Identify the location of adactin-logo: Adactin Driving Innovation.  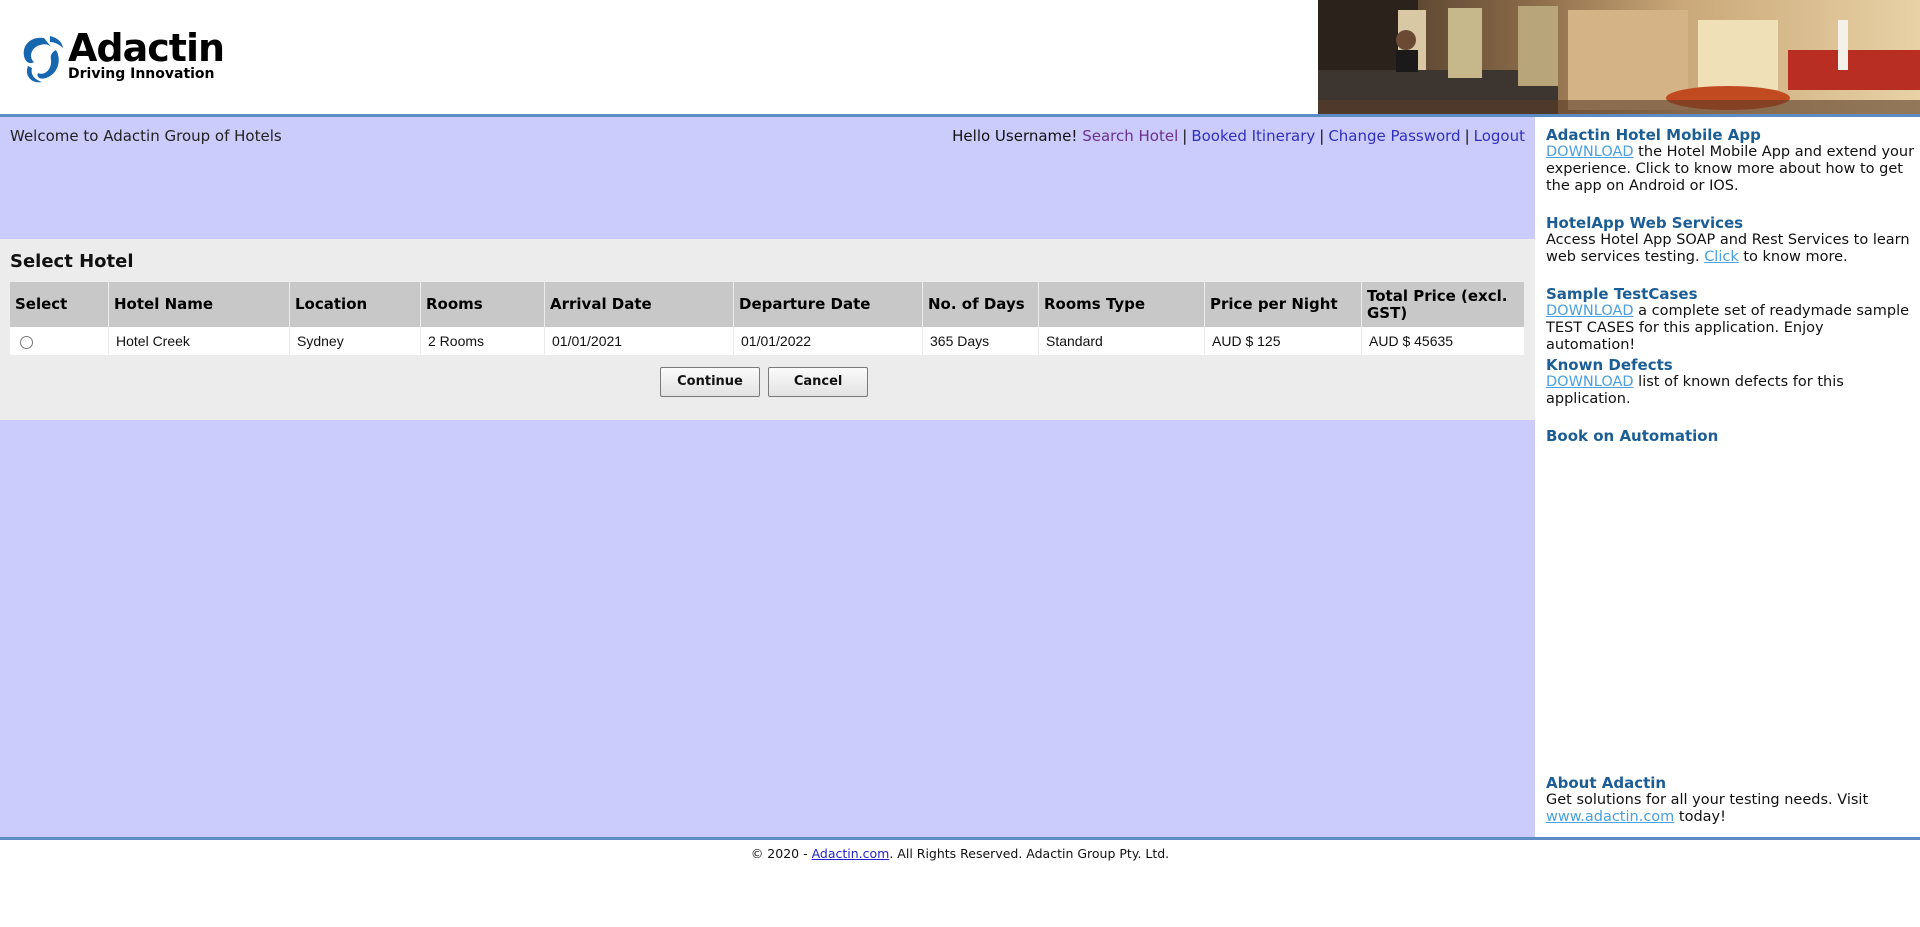
(129, 58).